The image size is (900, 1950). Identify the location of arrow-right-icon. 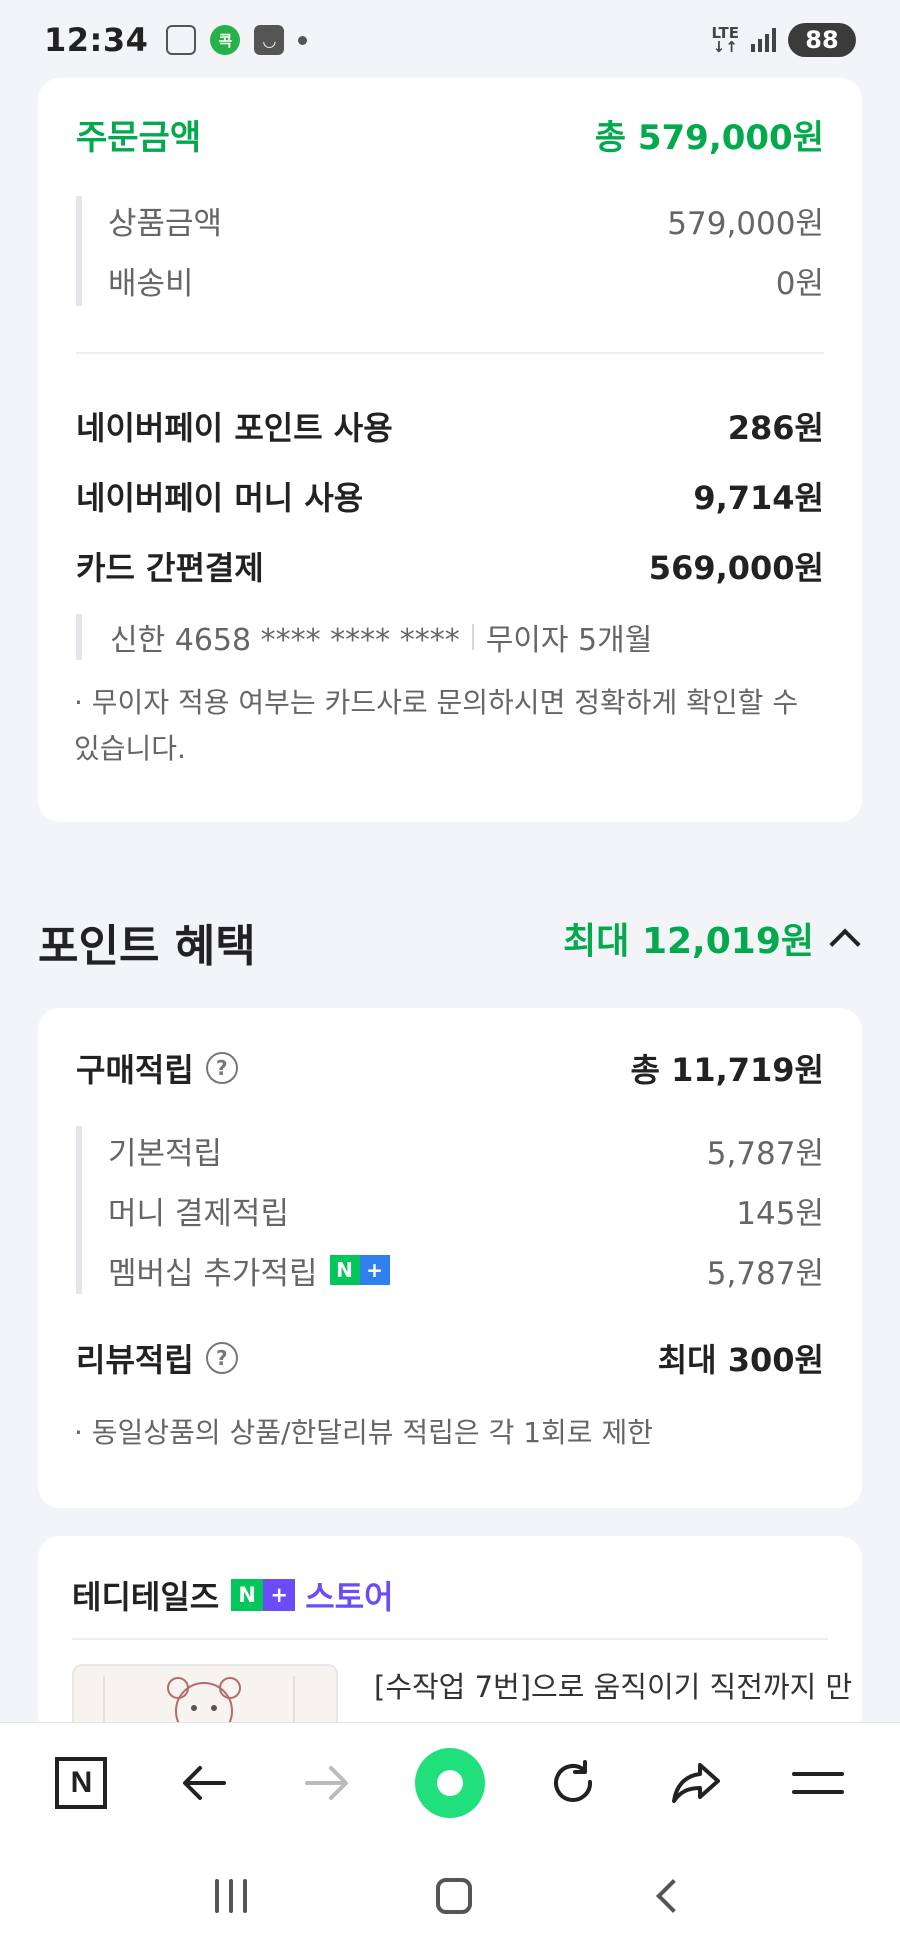
(327, 1782).